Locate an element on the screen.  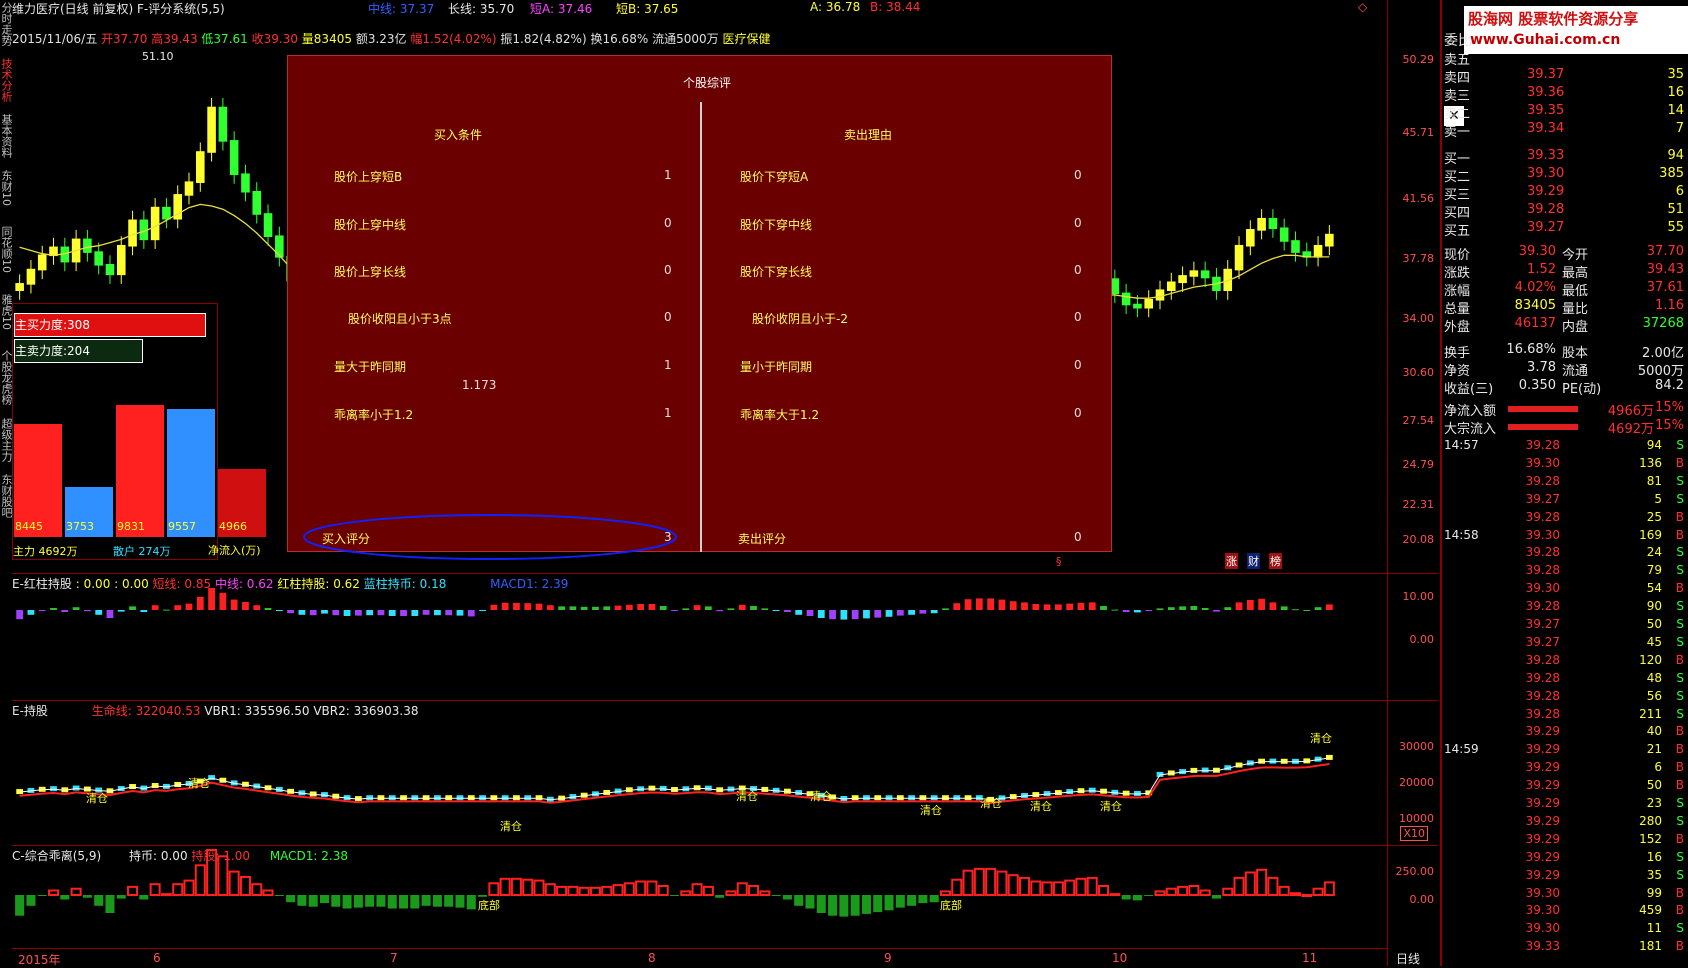
bottom-marker: 底部 is located at coordinates (489, 905).